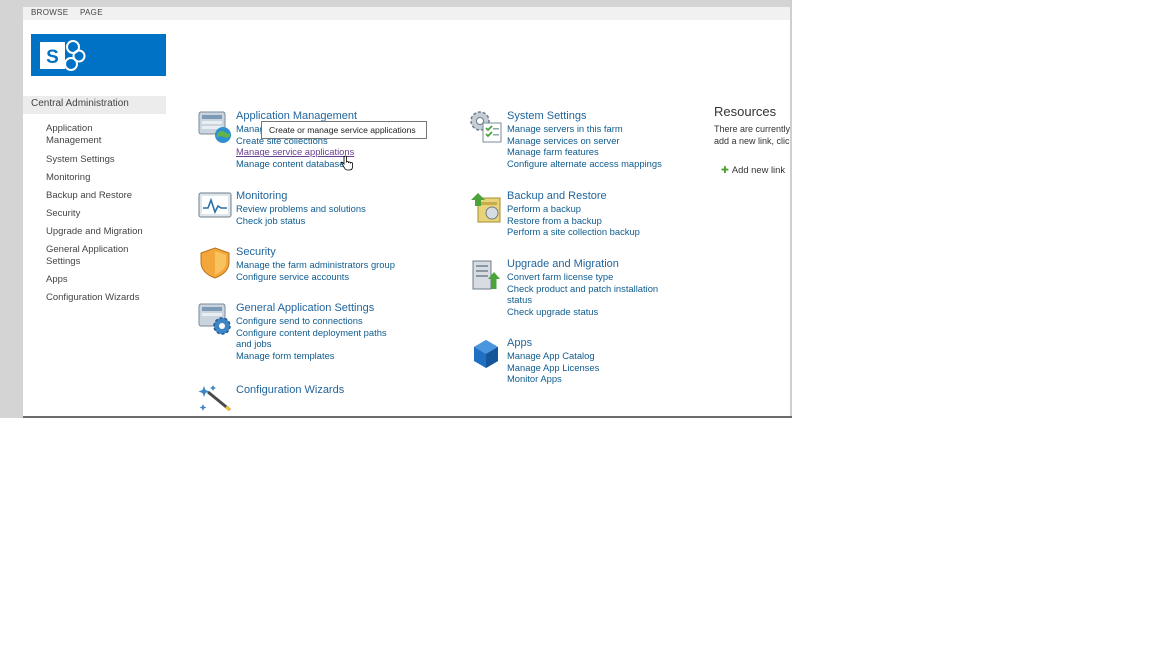 The width and height of the screenshot is (1152, 648). What do you see at coordinates (486, 208) in the screenshot?
I see `backup-and-restore-icon` at bounding box center [486, 208].